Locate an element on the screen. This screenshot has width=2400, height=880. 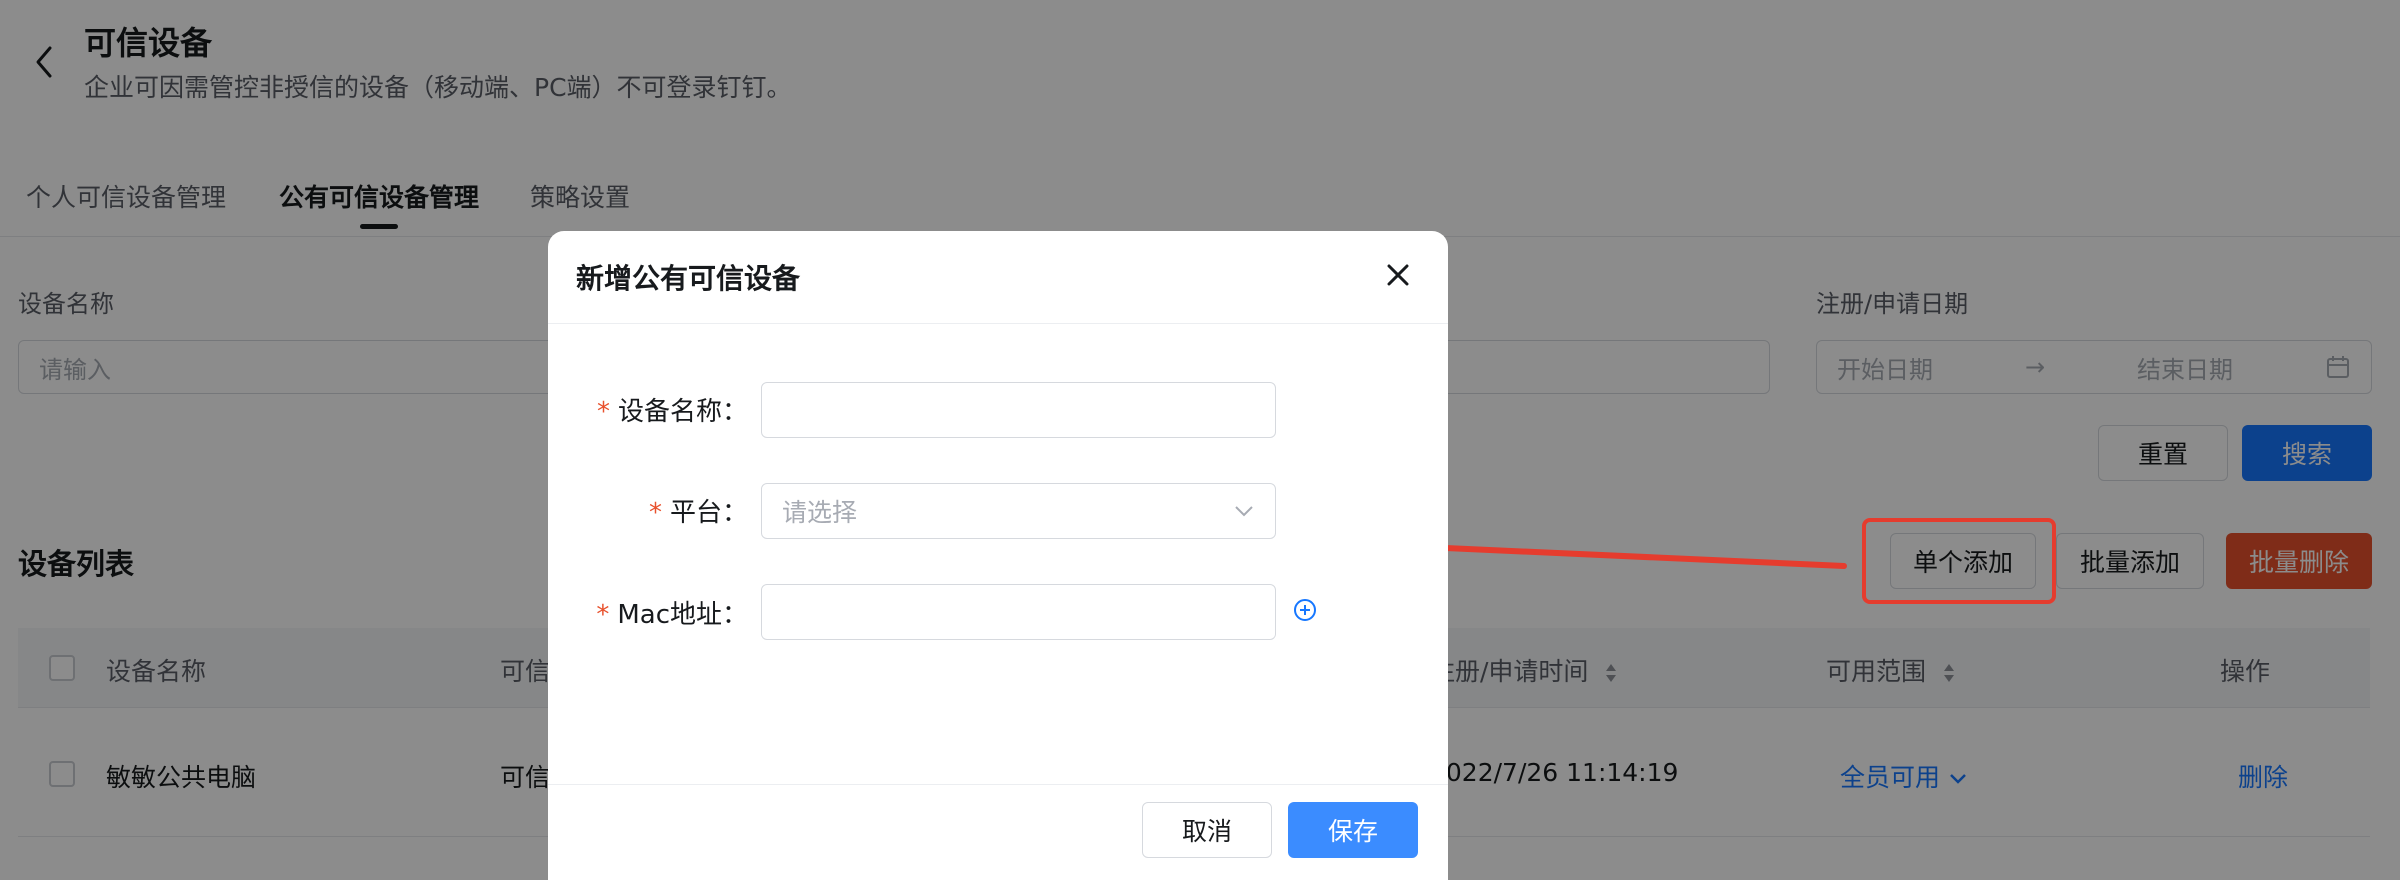
device-name-field-label: * 设备名称： is located at coordinates (658, 409).